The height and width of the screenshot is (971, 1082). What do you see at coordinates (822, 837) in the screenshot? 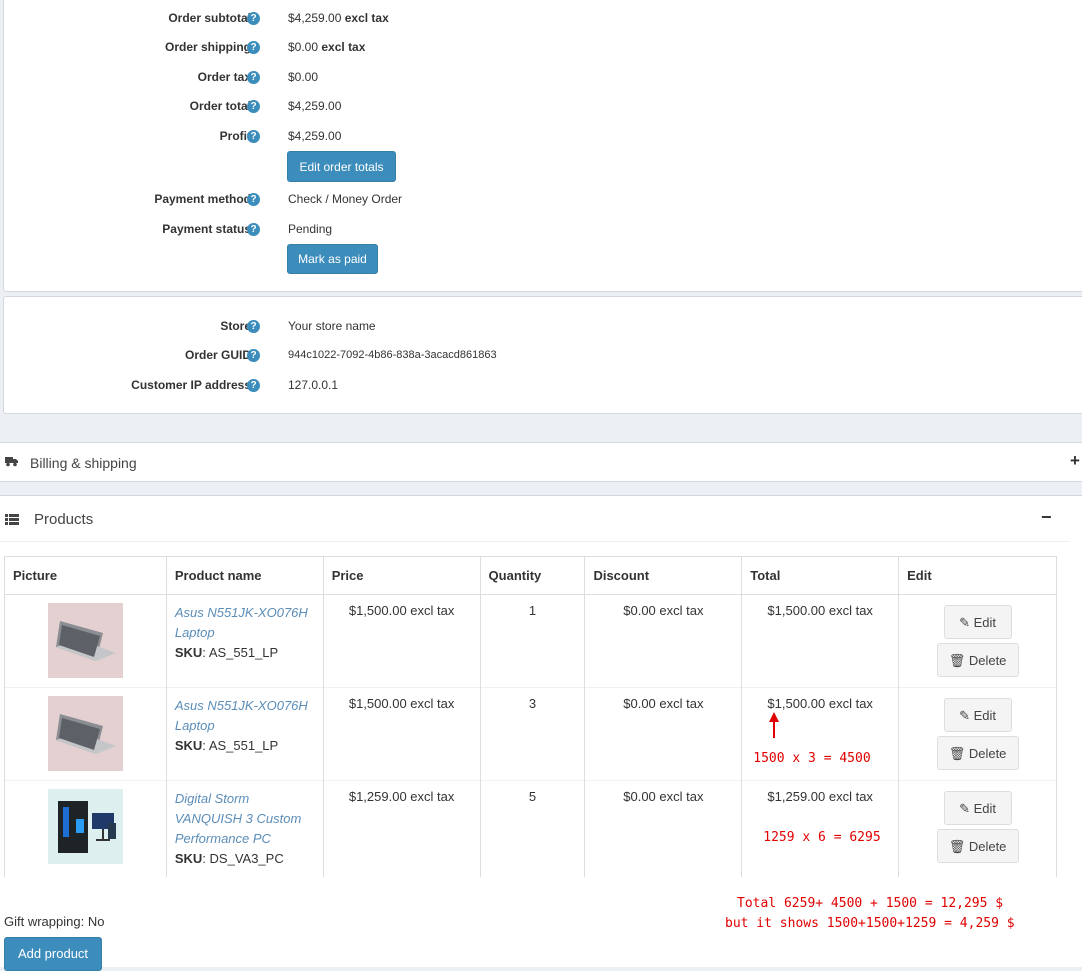
I see `annotation-row3: 1259 x 6 = 6295` at bounding box center [822, 837].